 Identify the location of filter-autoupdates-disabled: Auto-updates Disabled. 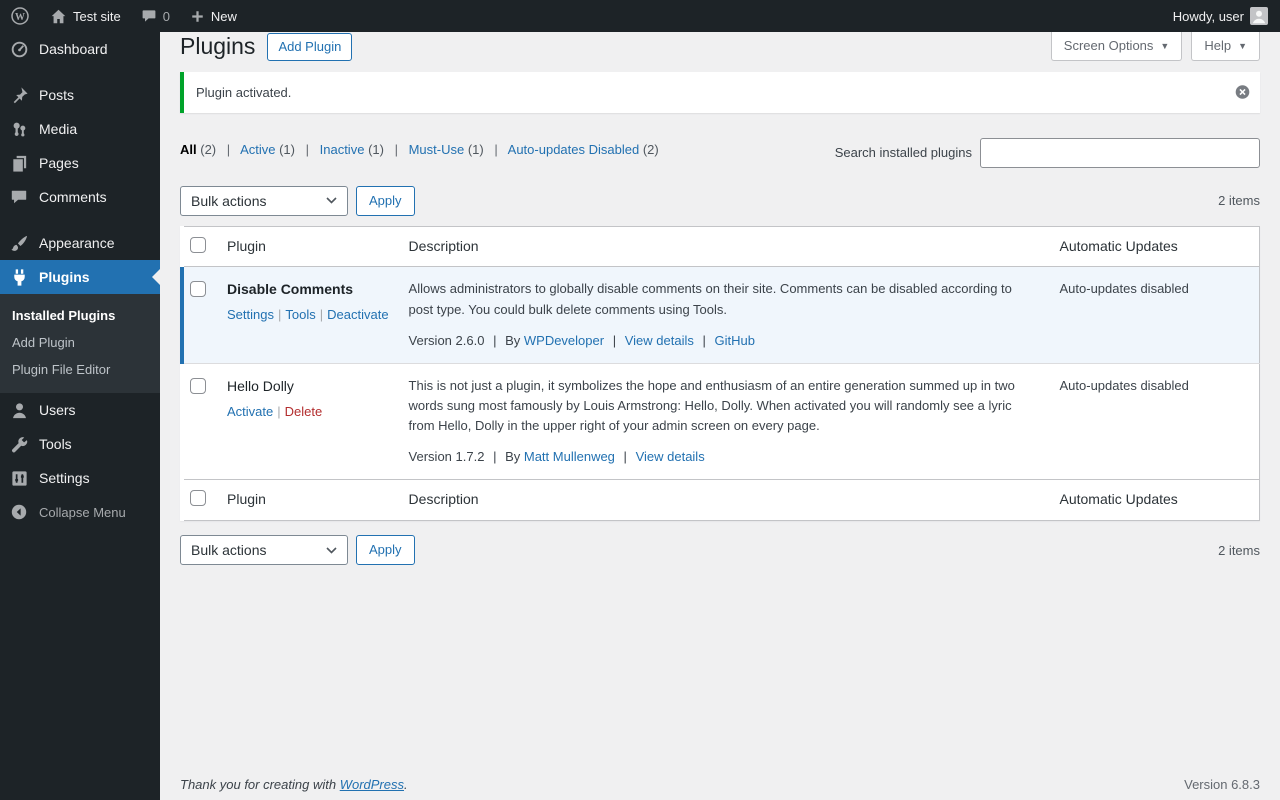
(574, 149).